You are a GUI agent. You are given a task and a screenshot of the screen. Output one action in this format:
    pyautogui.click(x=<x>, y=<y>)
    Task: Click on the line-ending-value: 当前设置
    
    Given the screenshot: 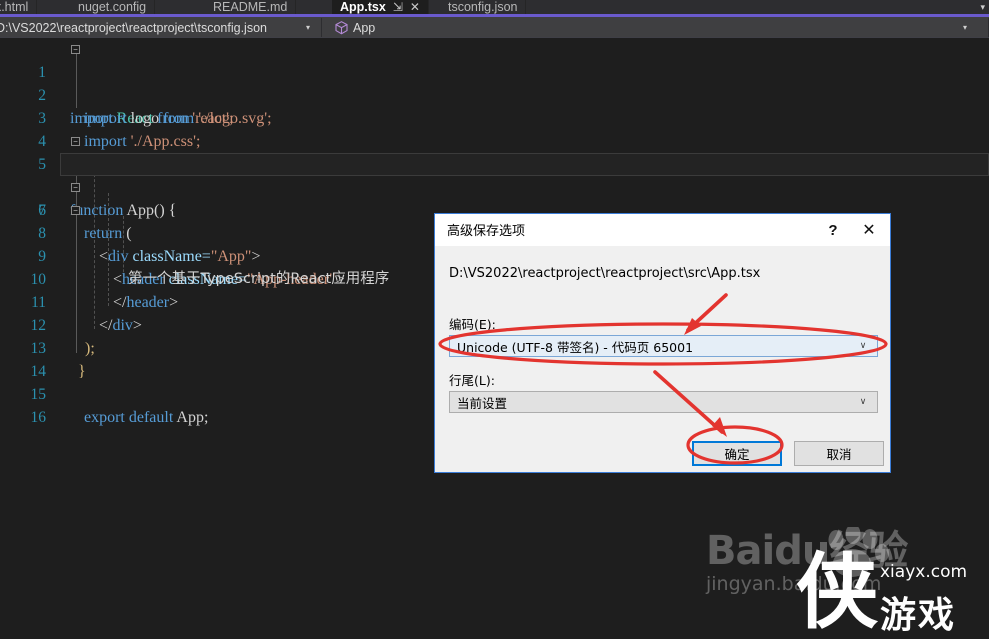 What is the action you would take?
    pyautogui.click(x=482, y=403)
    